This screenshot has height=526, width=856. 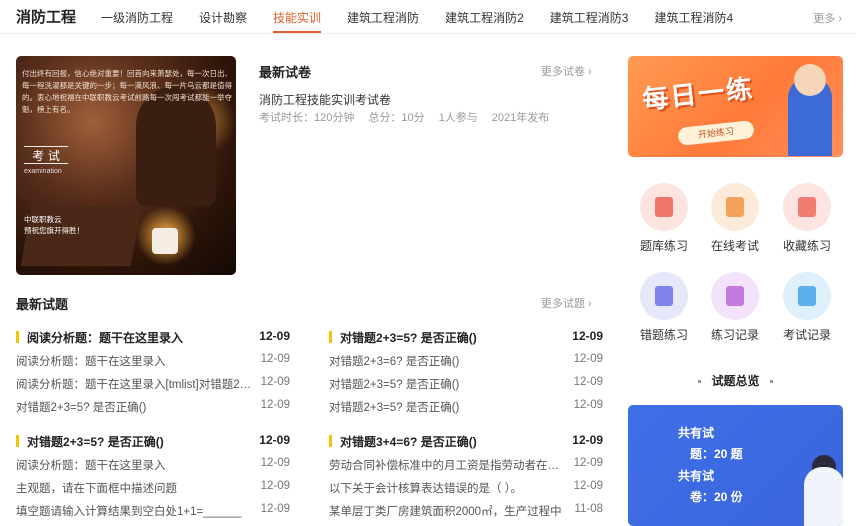 What do you see at coordinates (54, 230) in the screenshot?
I see `banner-org-line2: 预祝您旗开得胜！` at bounding box center [54, 230].